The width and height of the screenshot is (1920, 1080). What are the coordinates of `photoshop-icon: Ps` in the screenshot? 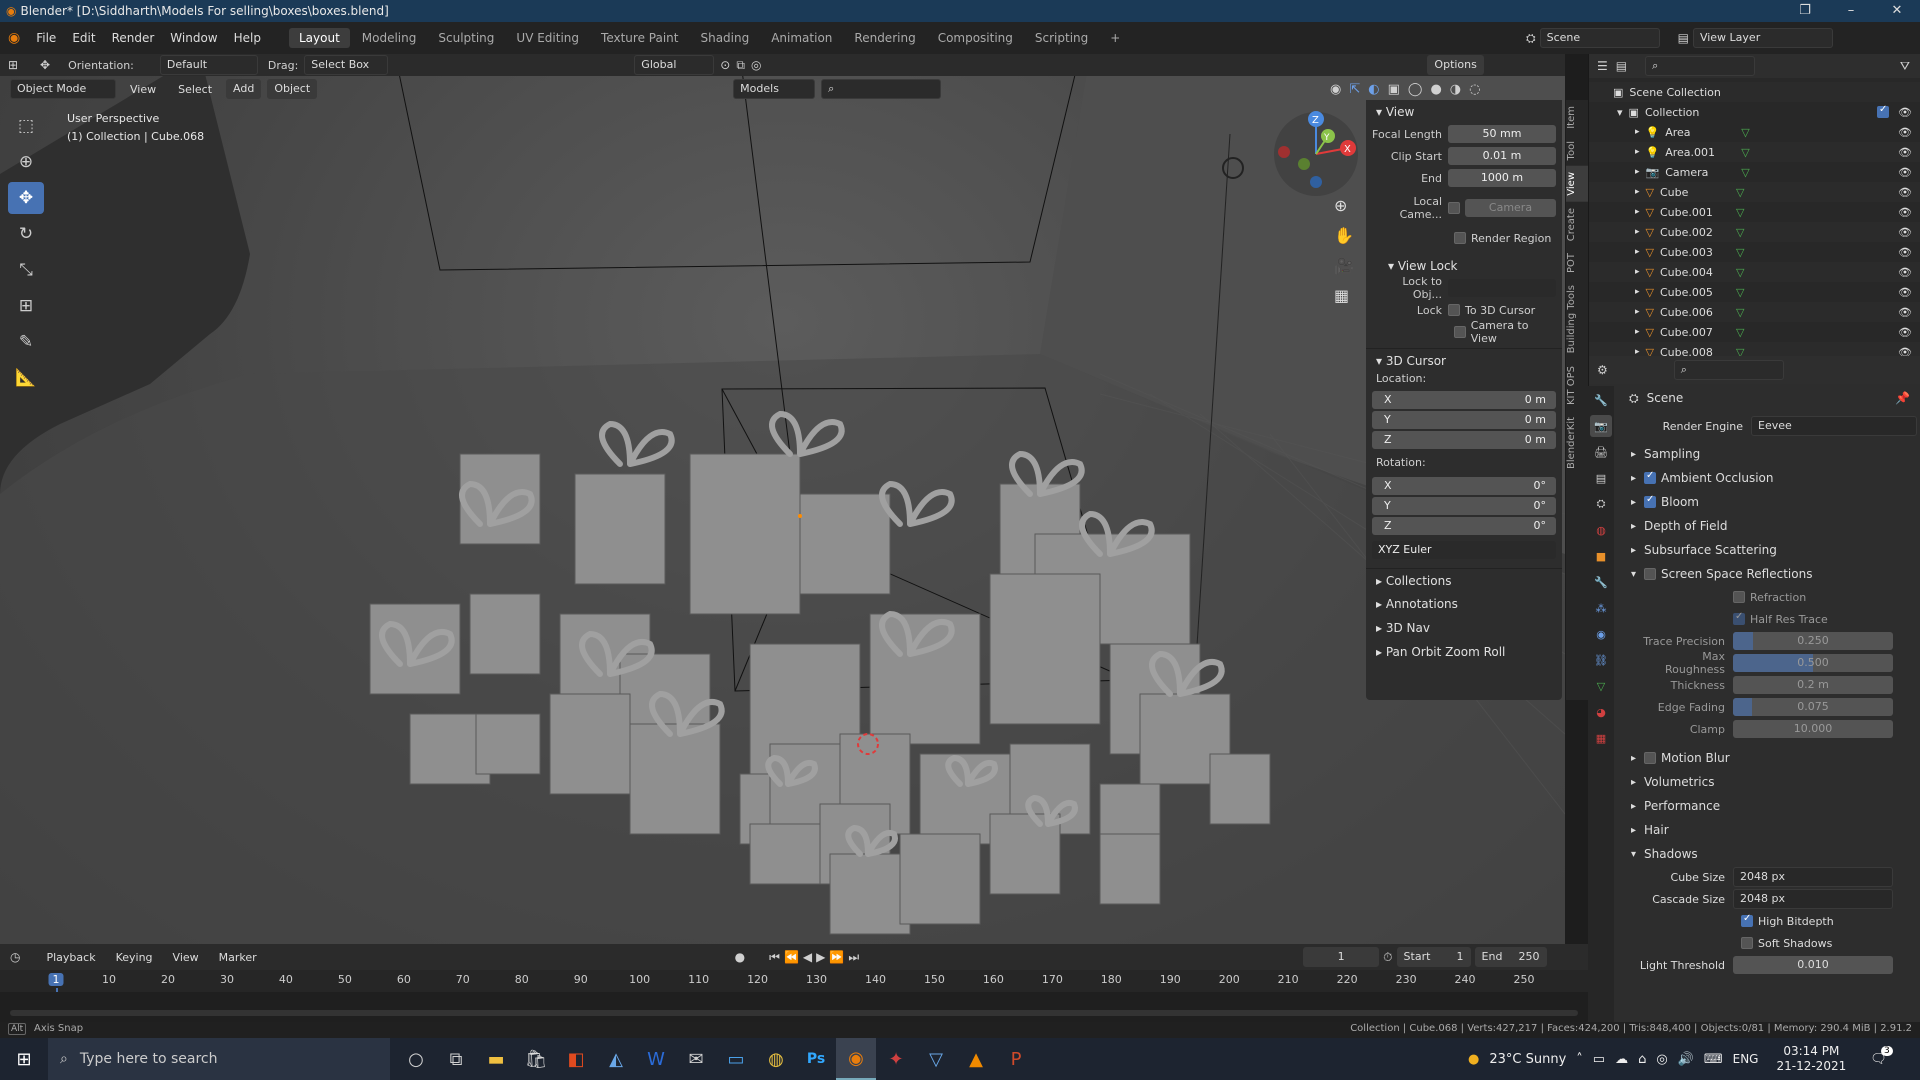 It's located at (816, 1059).